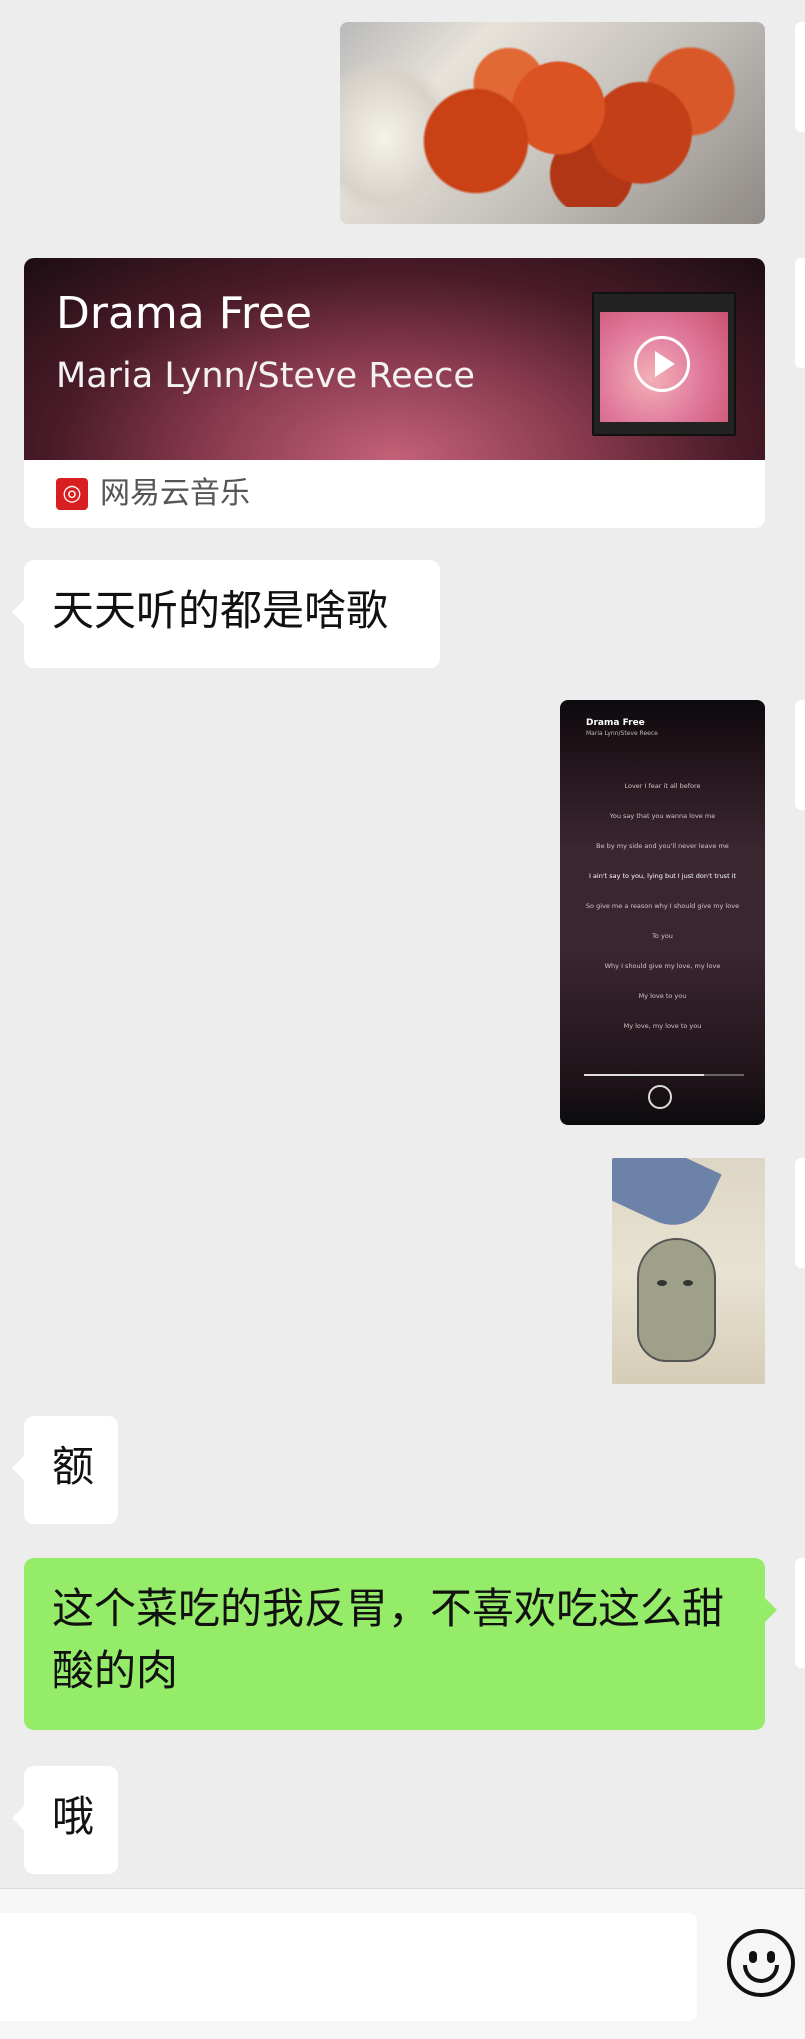 The height and width of the screenshot is (2039, 805). What do you see at coordinates (394, 494) in the screenshot?
I see `music-card-footer: ◎ 网易云音乐` at bounding box center [394, 494].